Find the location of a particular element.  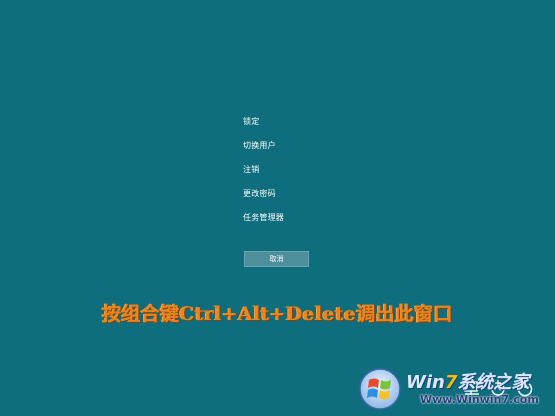

menu-item-change-password: 更改密码 is located at coordinates (313, 198).